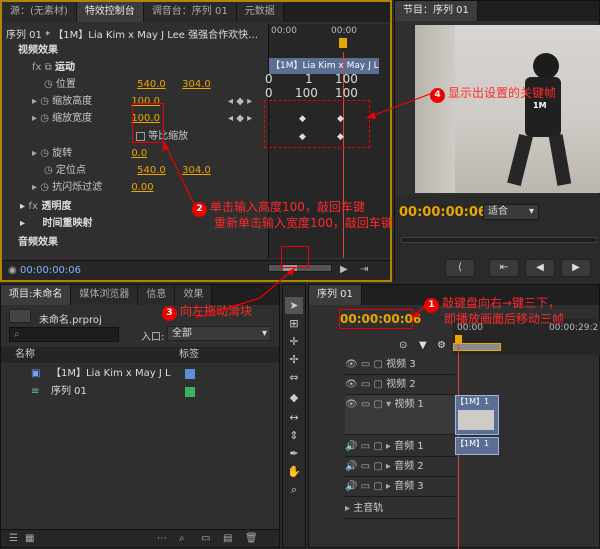  Describe the element at coordinates (228, 308) in the screenshot. I see `arrow-3-line` at that location.